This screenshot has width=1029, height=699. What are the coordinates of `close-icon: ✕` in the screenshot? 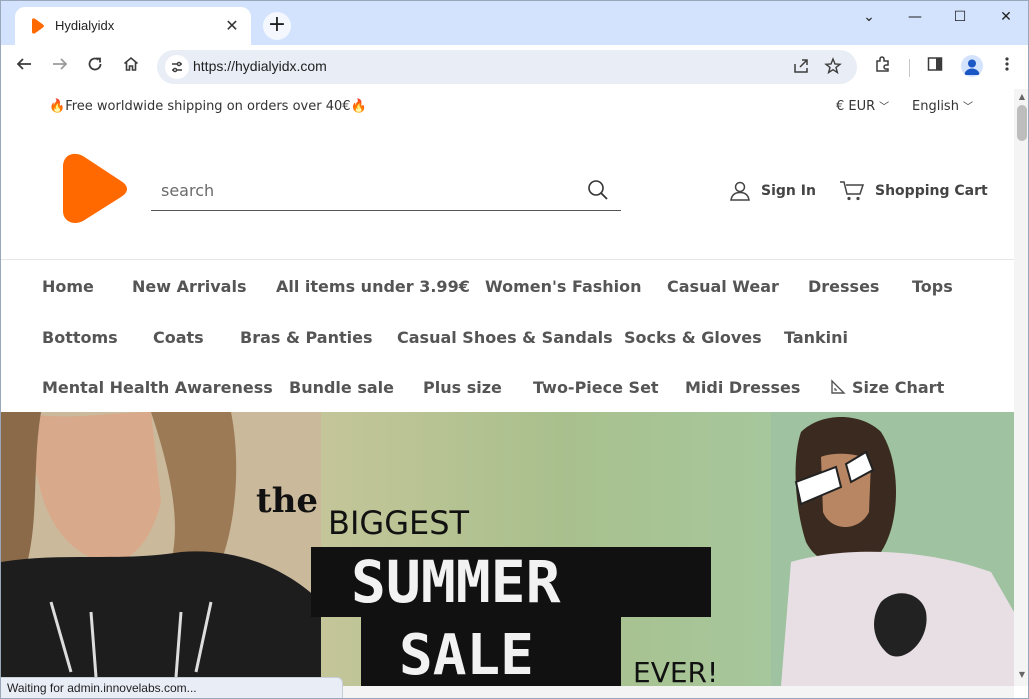 It's located at (232, 26).